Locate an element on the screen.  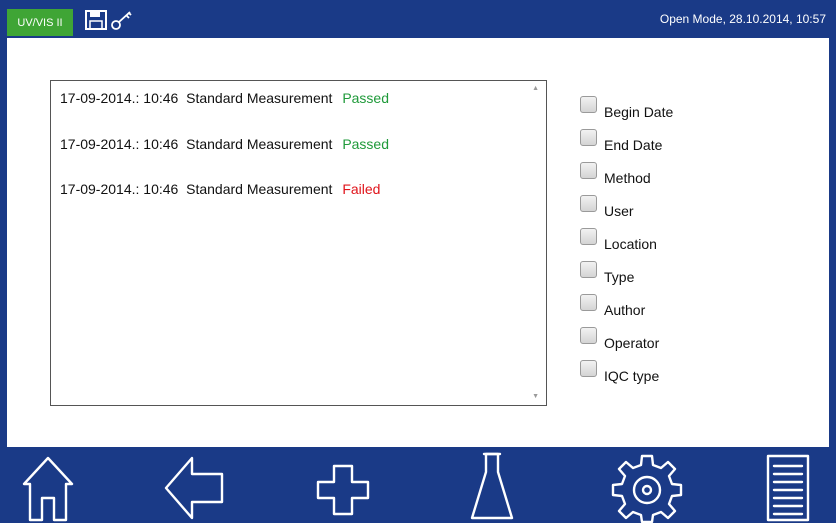
filter-location: Location is located at coordinates (618, 239).